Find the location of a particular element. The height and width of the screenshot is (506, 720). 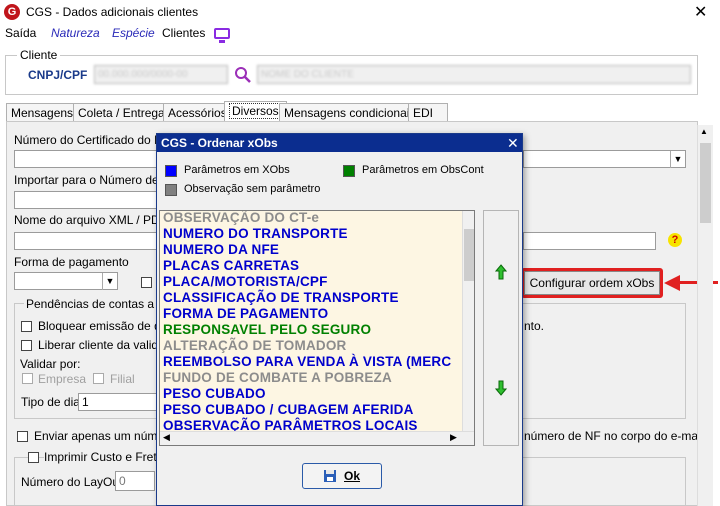

list-horizontal-scrollbar: ◀ ▶ is located at coordinates (317, 438).